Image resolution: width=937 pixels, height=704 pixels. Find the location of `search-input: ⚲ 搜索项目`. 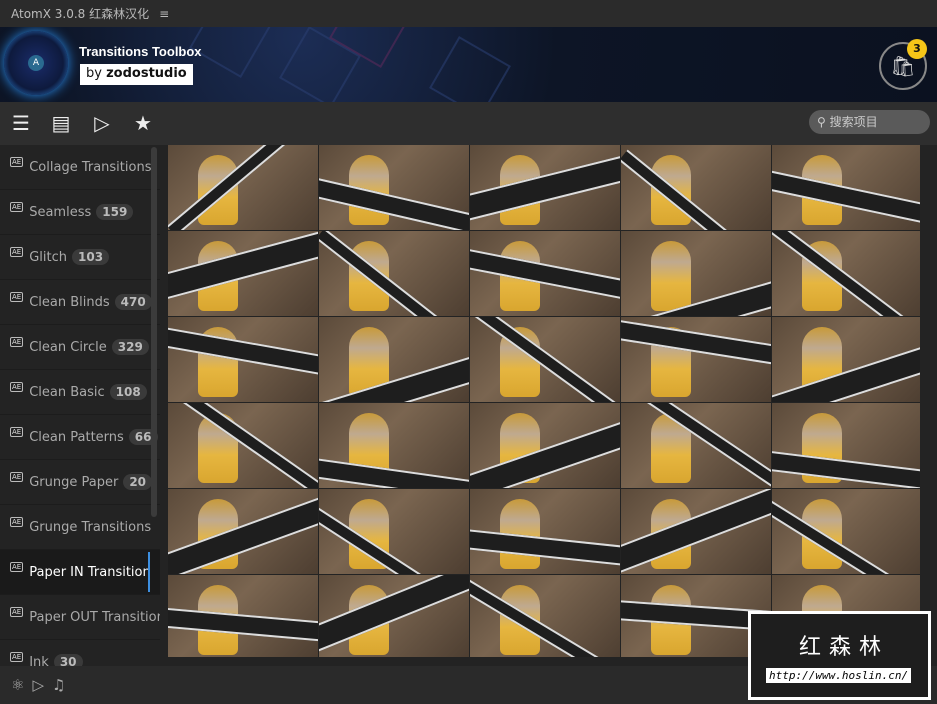

search-input: ⚲ 搜索项目 is located at coordinates (869, 122).